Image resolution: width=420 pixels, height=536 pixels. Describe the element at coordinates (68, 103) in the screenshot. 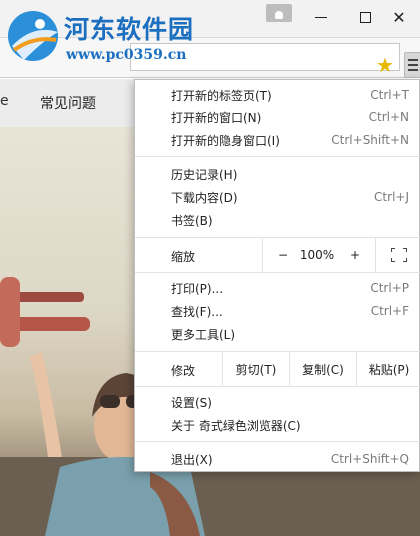

I see `nav-item-faq: 常见问题` at that location.